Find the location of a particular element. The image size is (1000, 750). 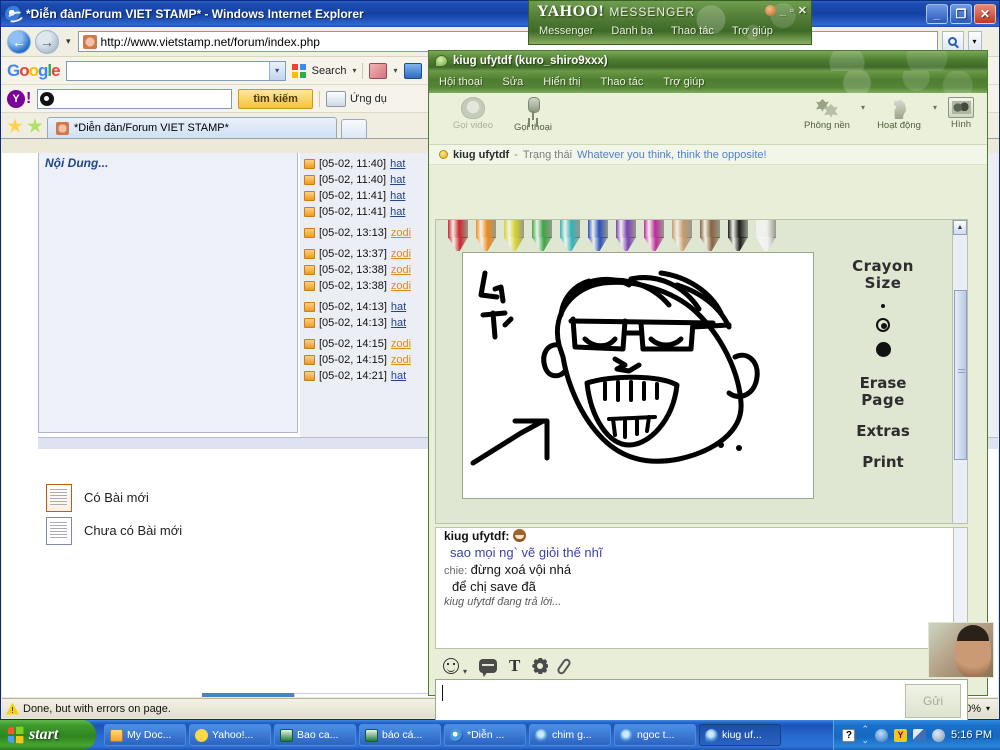

chat-menu-item-1: Sửa is located at coordinates (512, 82).